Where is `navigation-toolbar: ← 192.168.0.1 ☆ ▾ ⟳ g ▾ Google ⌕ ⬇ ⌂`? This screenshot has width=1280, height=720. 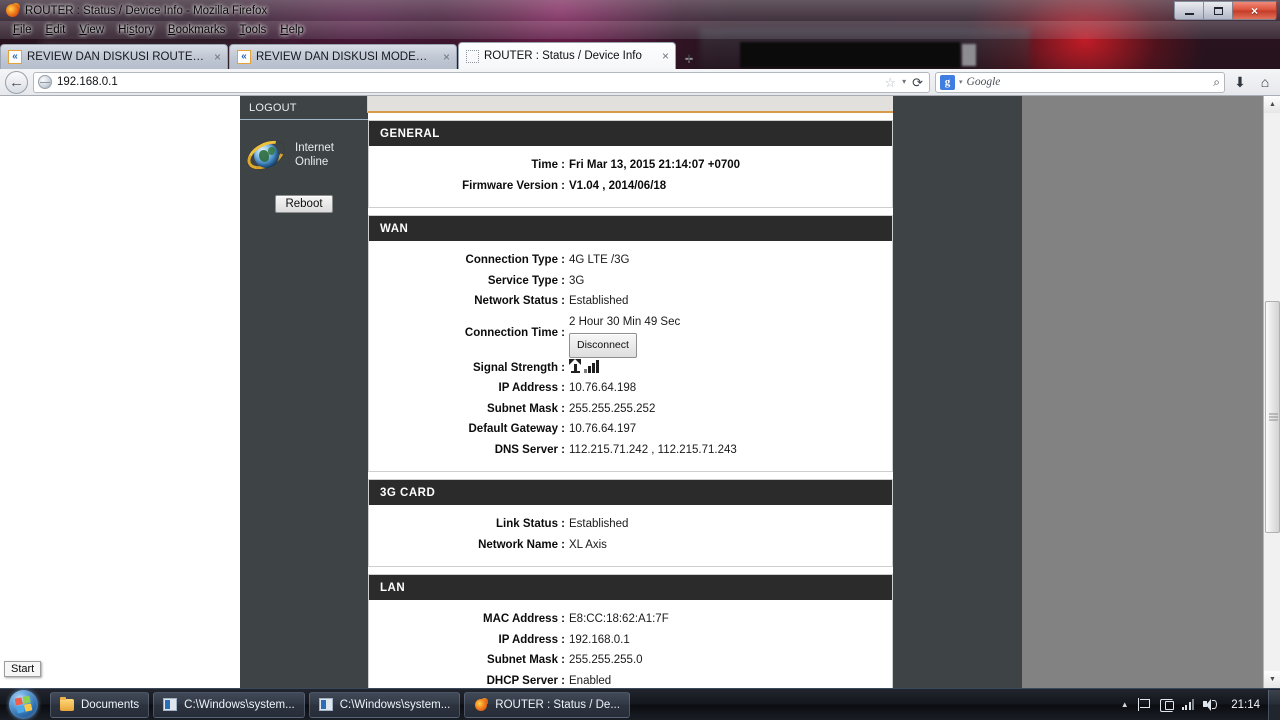
navigation-toolbar: ← 192.168.0.1 ☆ ▾ ⟳ g ▾ Google ⌕ ⬇ ⌂ is located at coordinates (640, 82).